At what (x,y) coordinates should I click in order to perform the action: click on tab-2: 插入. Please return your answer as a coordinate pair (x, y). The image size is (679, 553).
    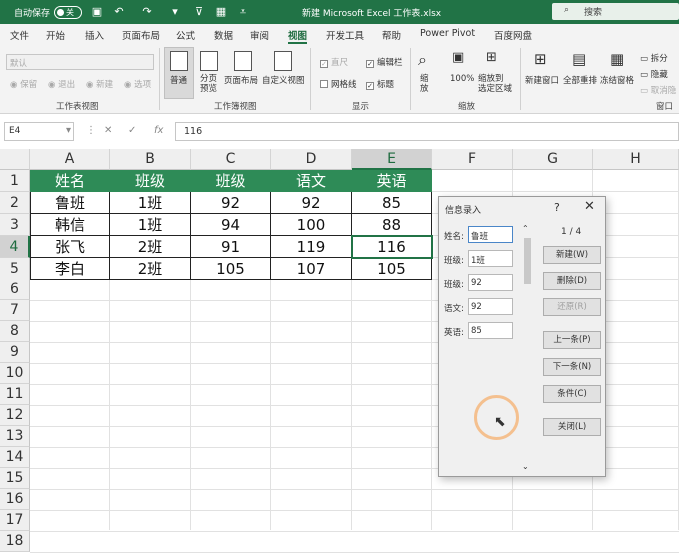
    Looking at the image, I should click on (94, 35).